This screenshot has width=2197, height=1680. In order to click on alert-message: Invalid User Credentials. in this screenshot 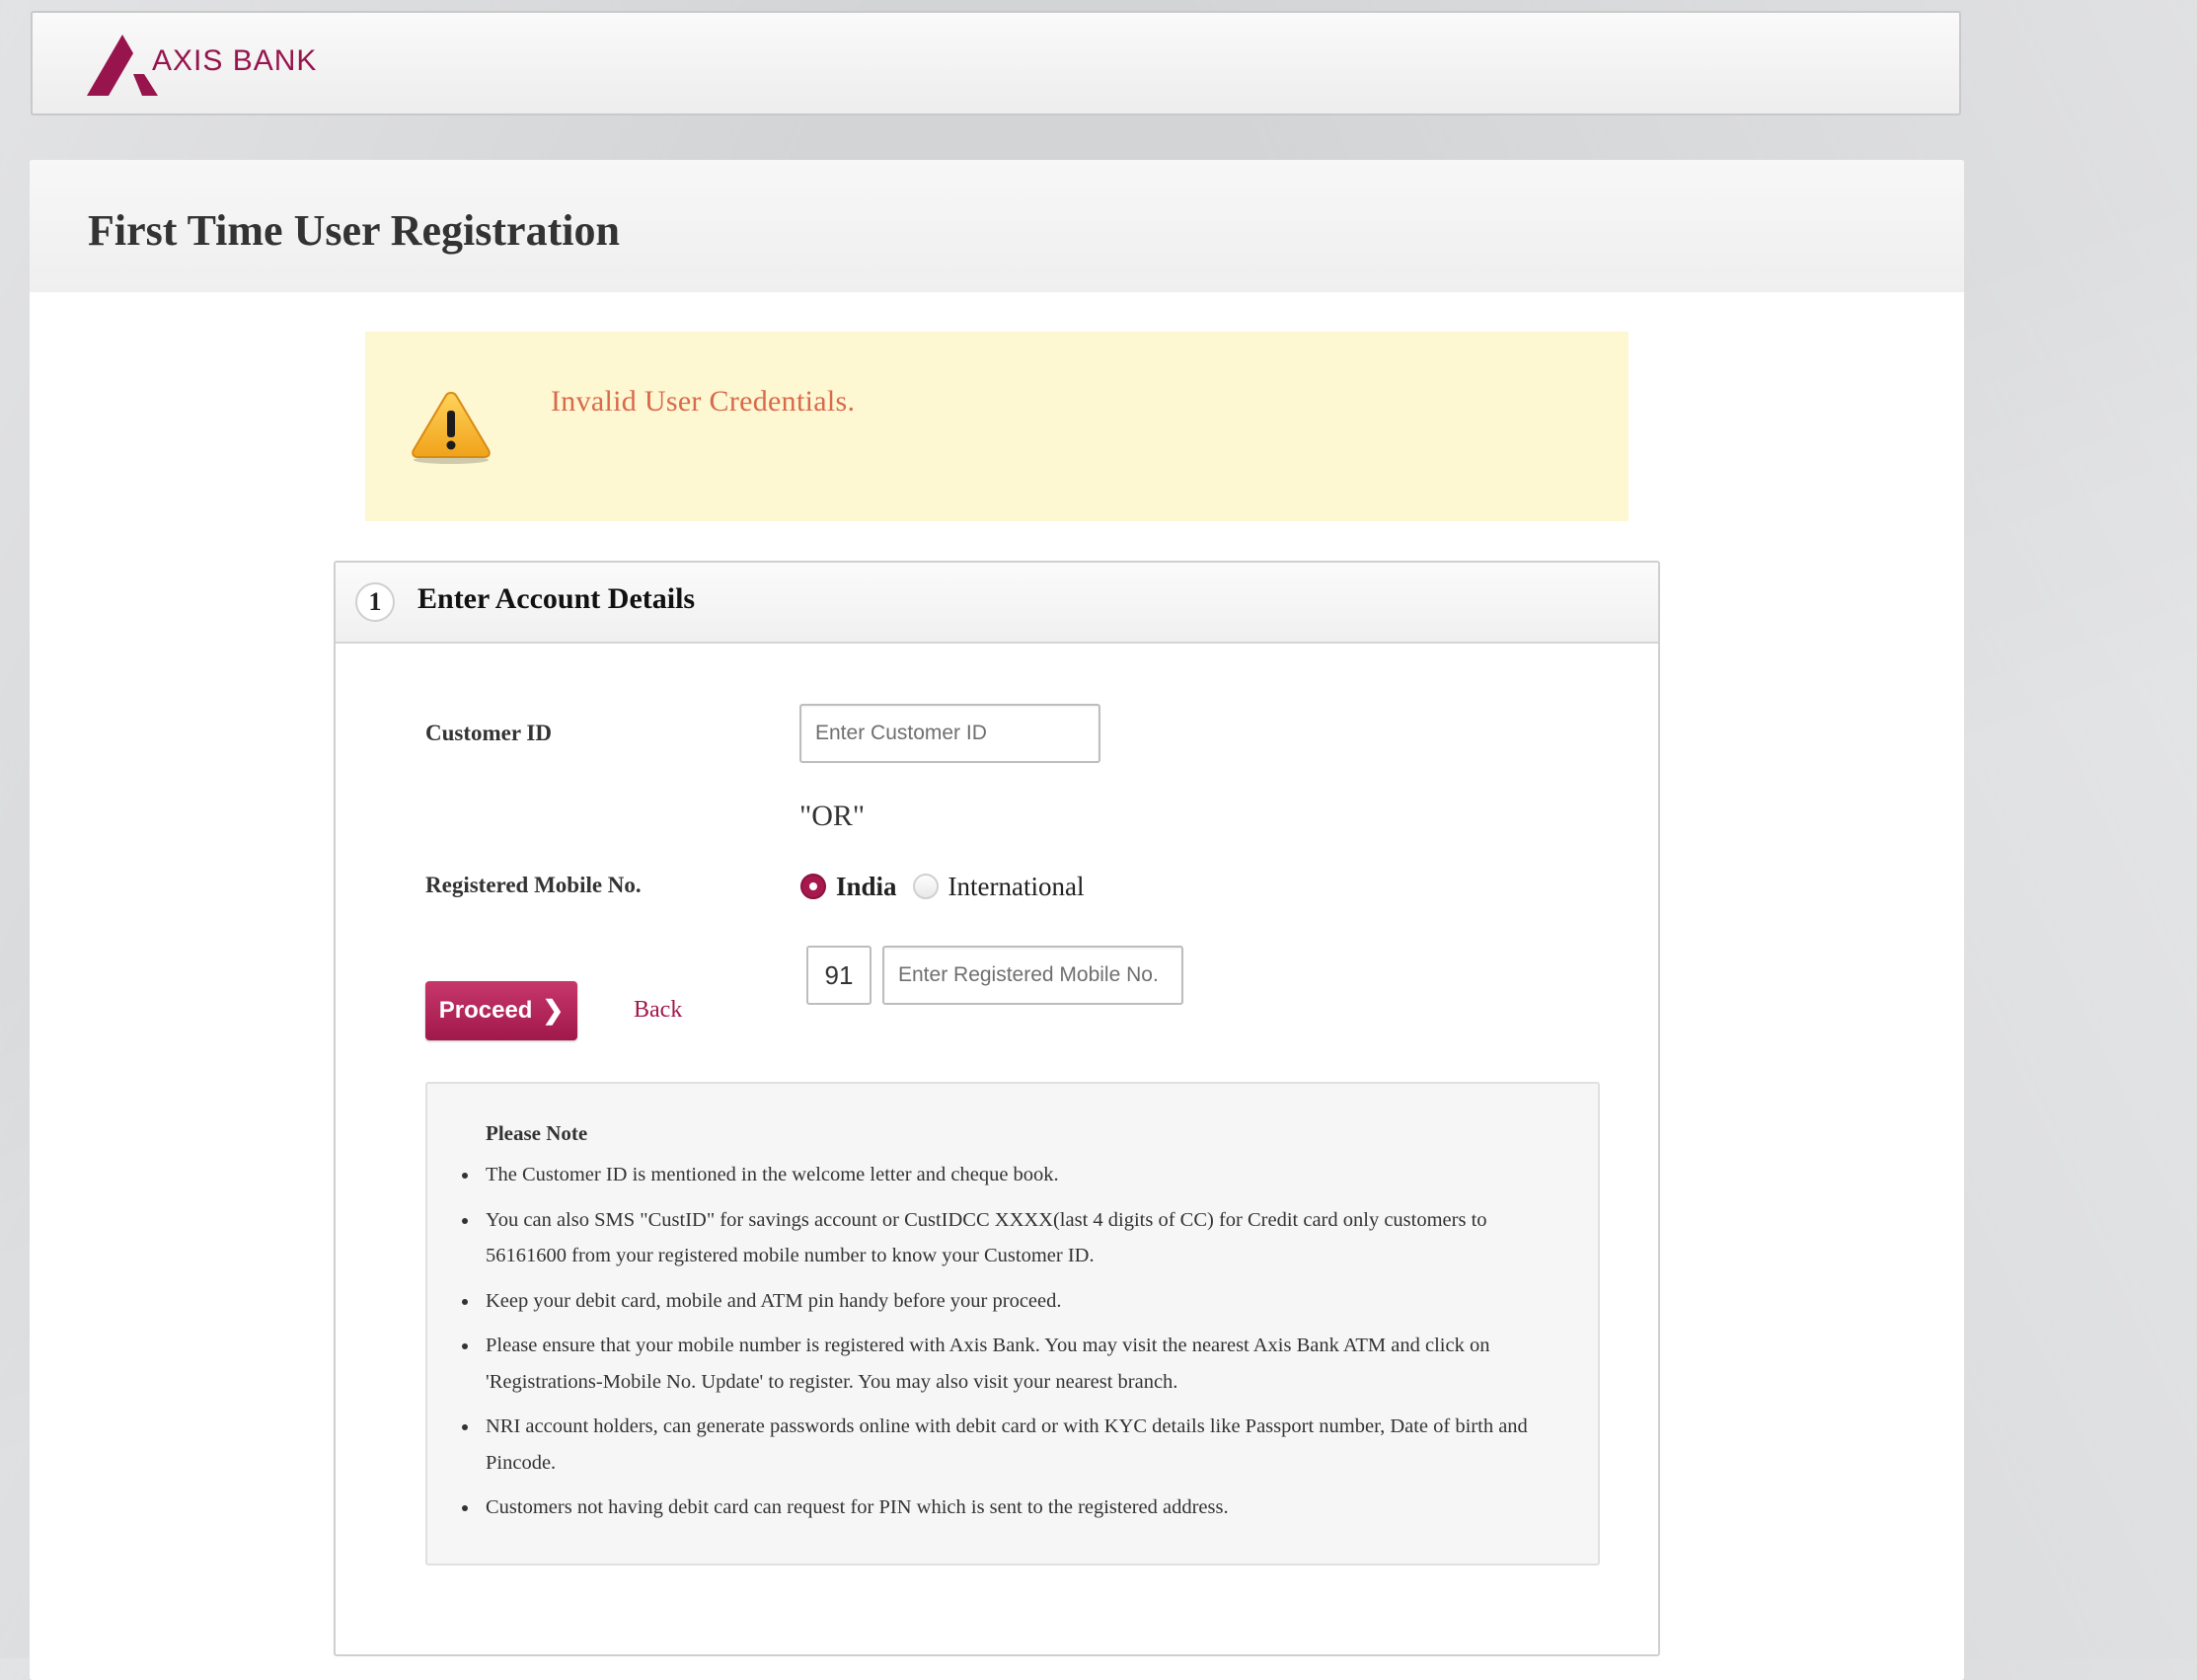, I will do `click(703, 401)`.